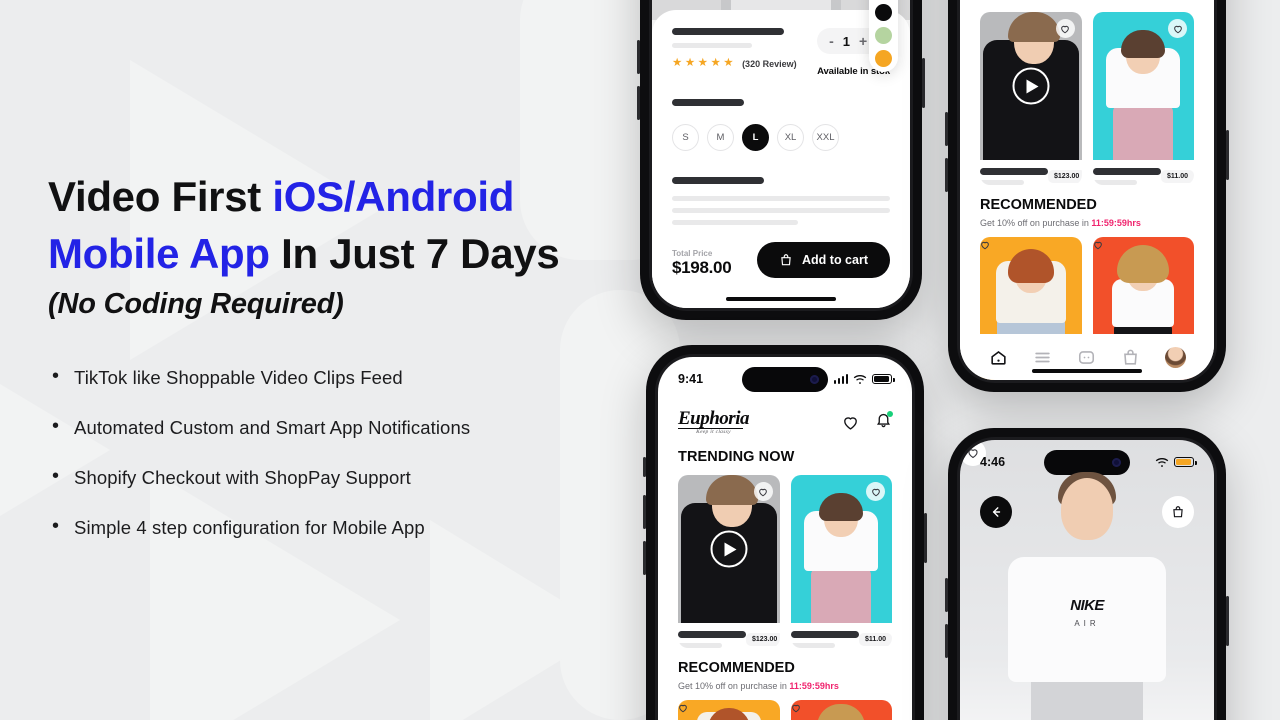 The height and width of the screenshot is (720, 1280). What do you see at coordinates (1087, 623) in the screenshot?
I see `product-sub-label: AIR` at bounding box center [1087, 623].